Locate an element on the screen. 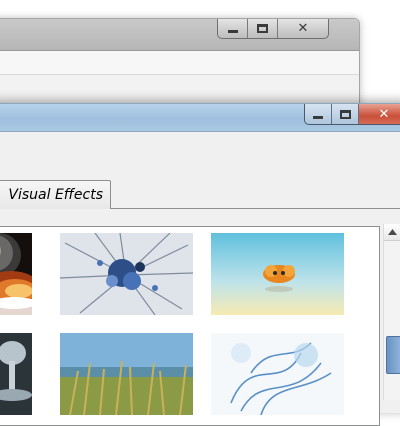  orange-fish-image is located at coordinates (277, 274).